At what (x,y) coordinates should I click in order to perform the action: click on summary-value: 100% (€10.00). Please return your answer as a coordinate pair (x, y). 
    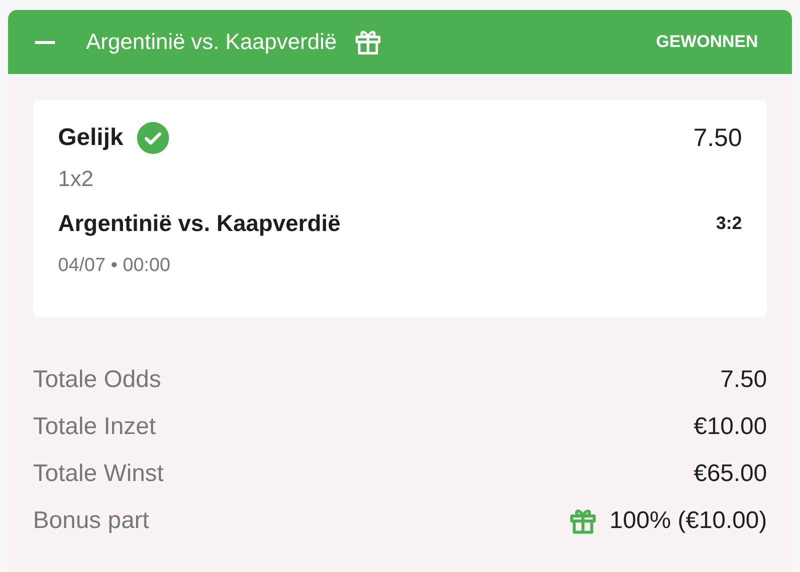
    Looking at the image, I should click on (688, 521).